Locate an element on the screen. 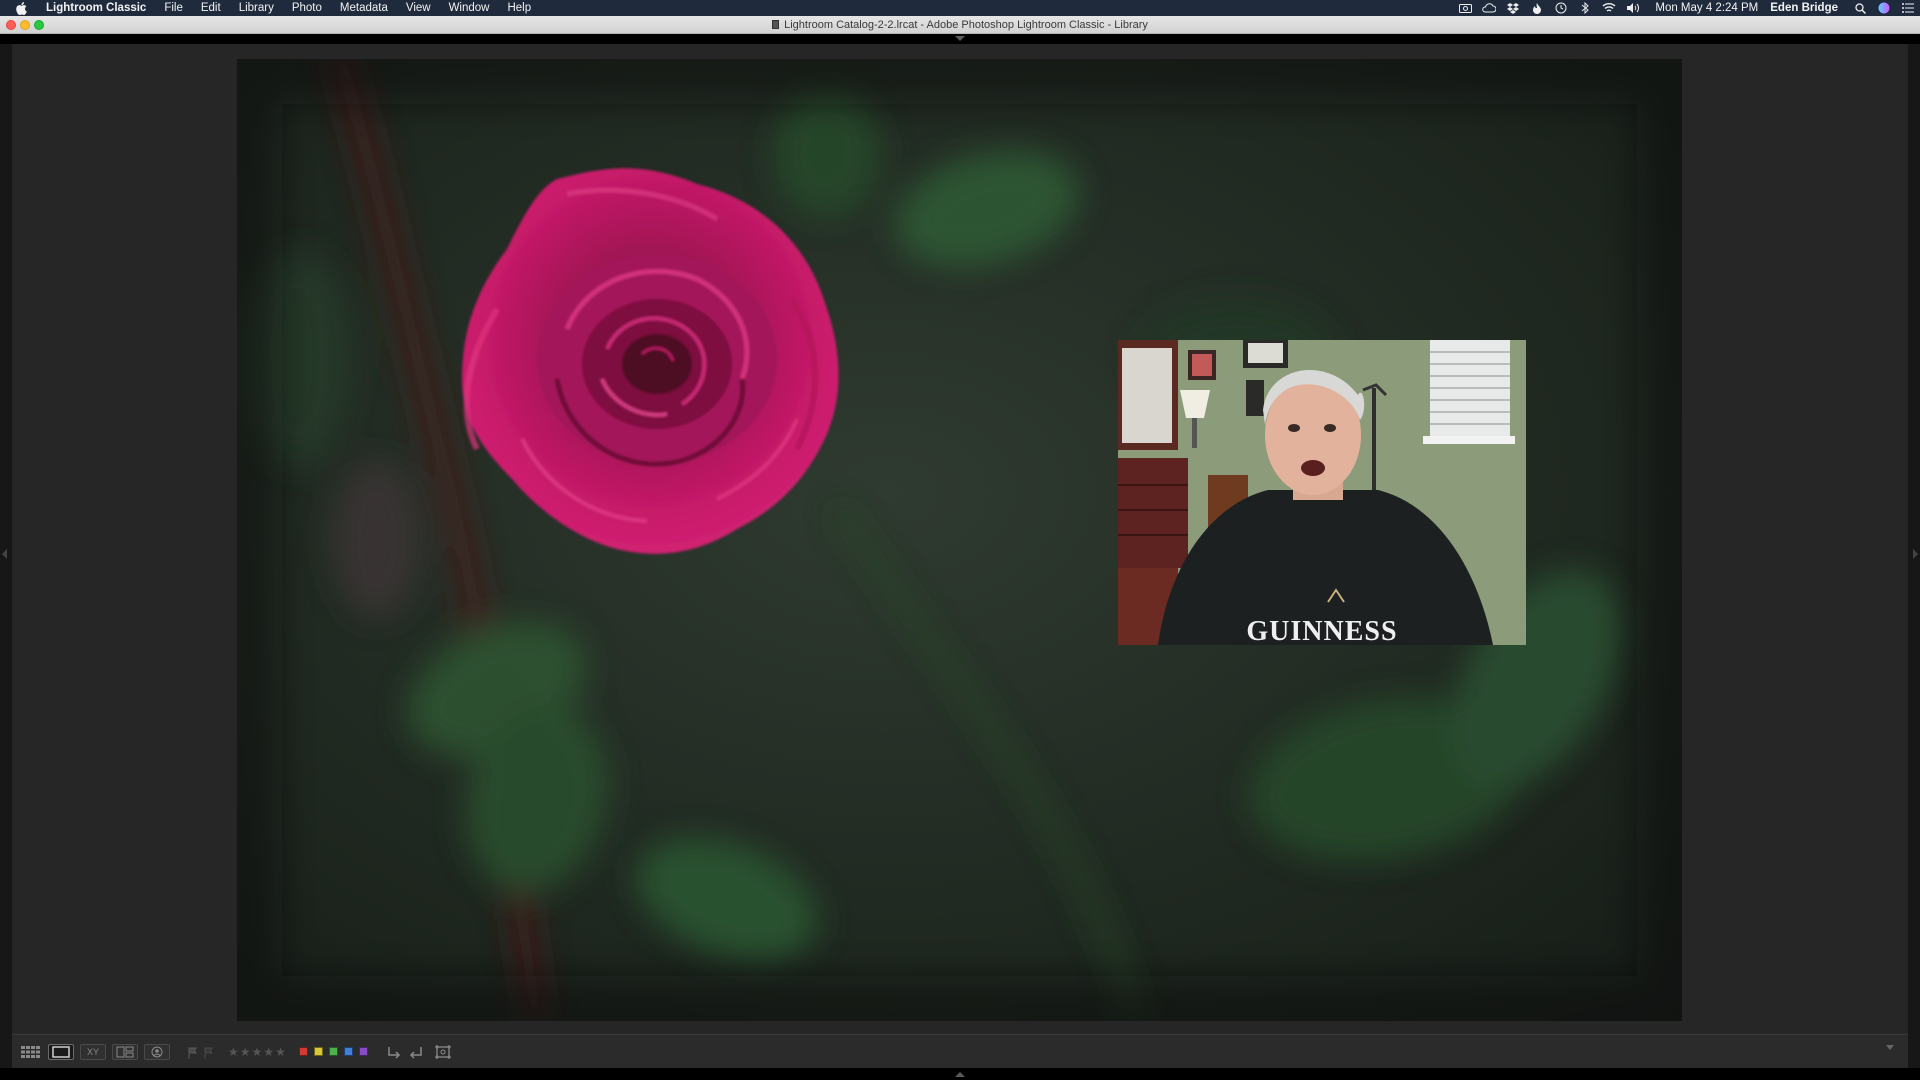 Image resolution: width=1920 pixels, height=1080 pixels. menu-photo: Photo is located at coordinates (307, 8).